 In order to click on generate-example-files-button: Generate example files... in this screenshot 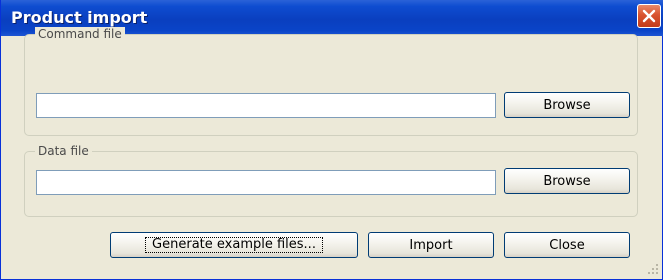, I will do `click(234, 245)`.